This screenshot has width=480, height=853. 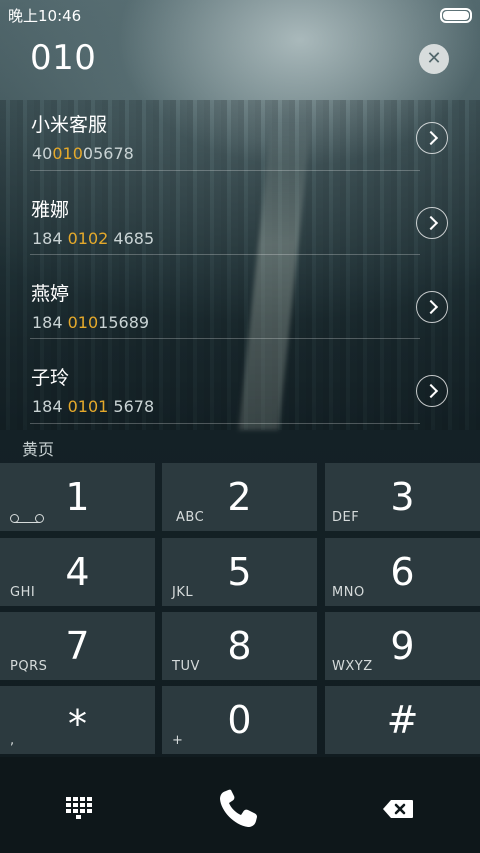 What do you see at coordinates (69, 125) in the screenshot?
I see `contact-name: 小米客服` at bounding box center [69, 125].